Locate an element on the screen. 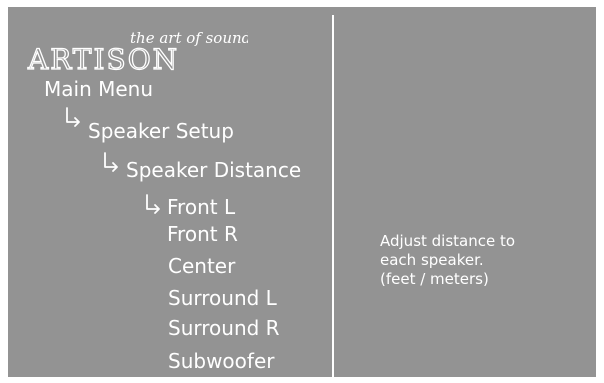 Image resolution: width=604 pixels, height=383 pixels. logo-graphic: the art of sound ARTISON is located at coordinates (137, 53).